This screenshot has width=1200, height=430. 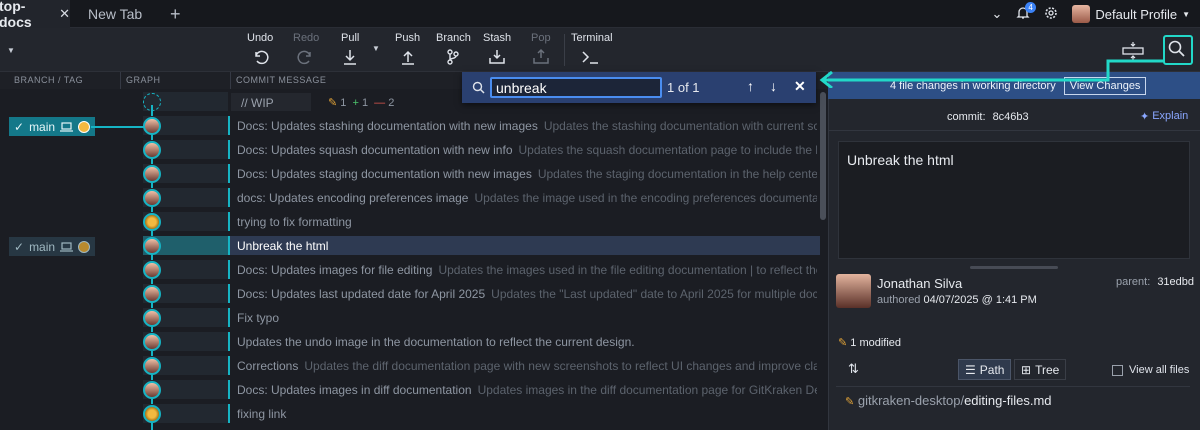 I want to click on branch-button: Branch, so click(x=453, y=49).